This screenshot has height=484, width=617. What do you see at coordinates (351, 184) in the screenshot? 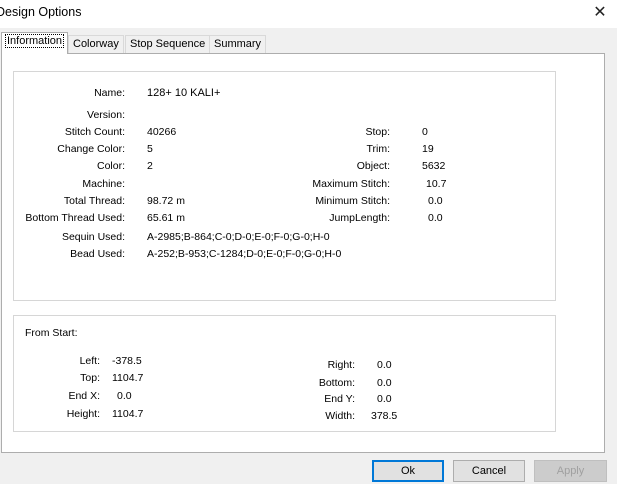
I see `max-stitch-label: Maximum Stitch:` at bounding box center [351, 184].